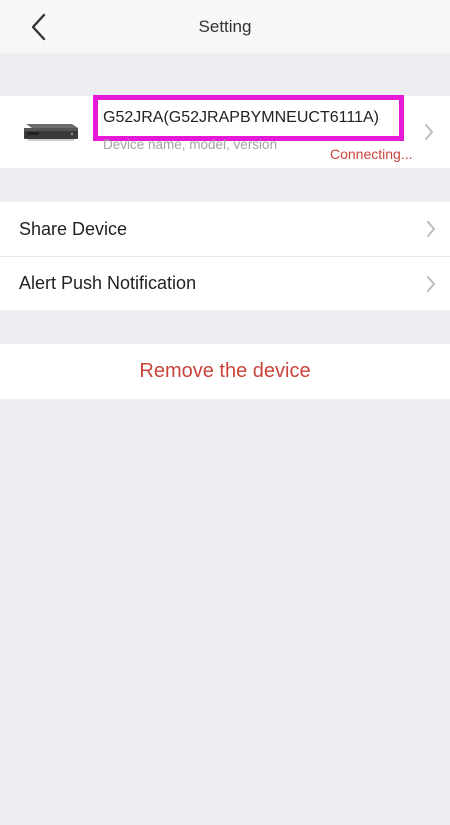 Image resolution: width=450 pixels, height=825 pixels. I want to click on remove-device-button: Remove the device, so click(225, 371).